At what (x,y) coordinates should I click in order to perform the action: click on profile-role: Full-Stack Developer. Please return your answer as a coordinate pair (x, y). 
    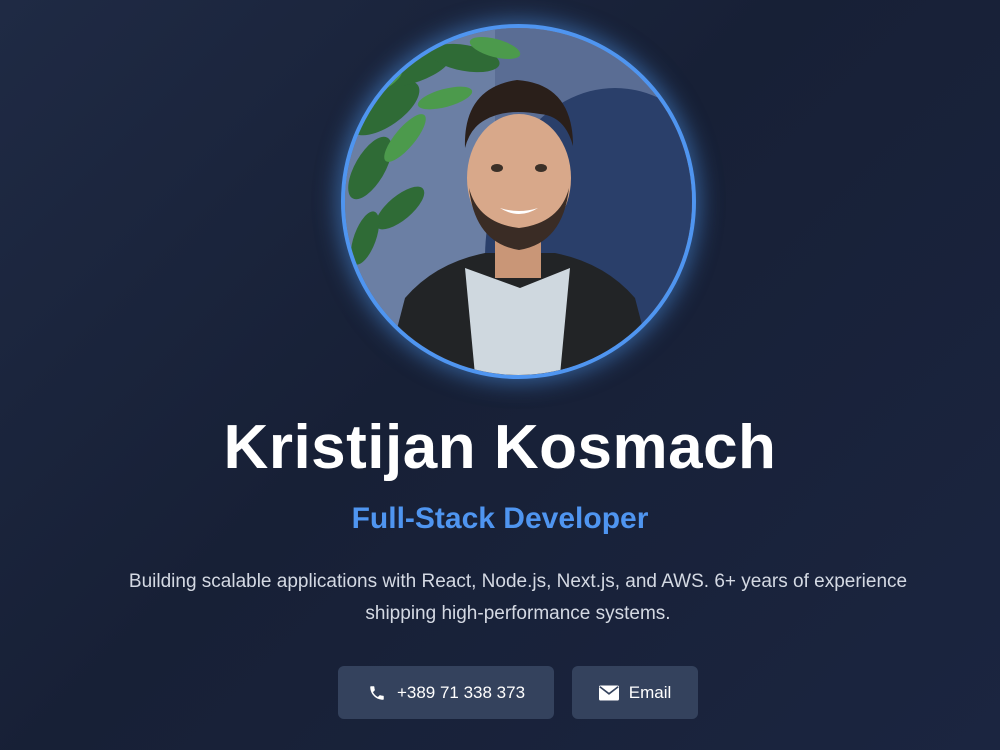
    Looking at the image, I should click on (500, 518).